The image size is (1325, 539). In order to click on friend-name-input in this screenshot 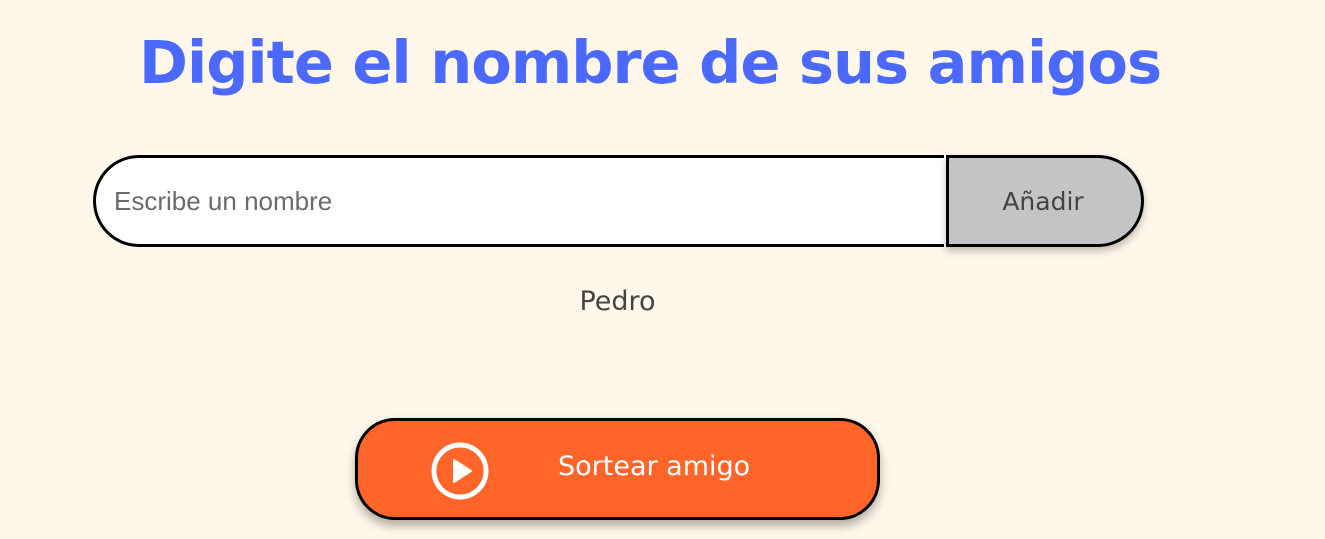, I will do `click(519, 201)`.